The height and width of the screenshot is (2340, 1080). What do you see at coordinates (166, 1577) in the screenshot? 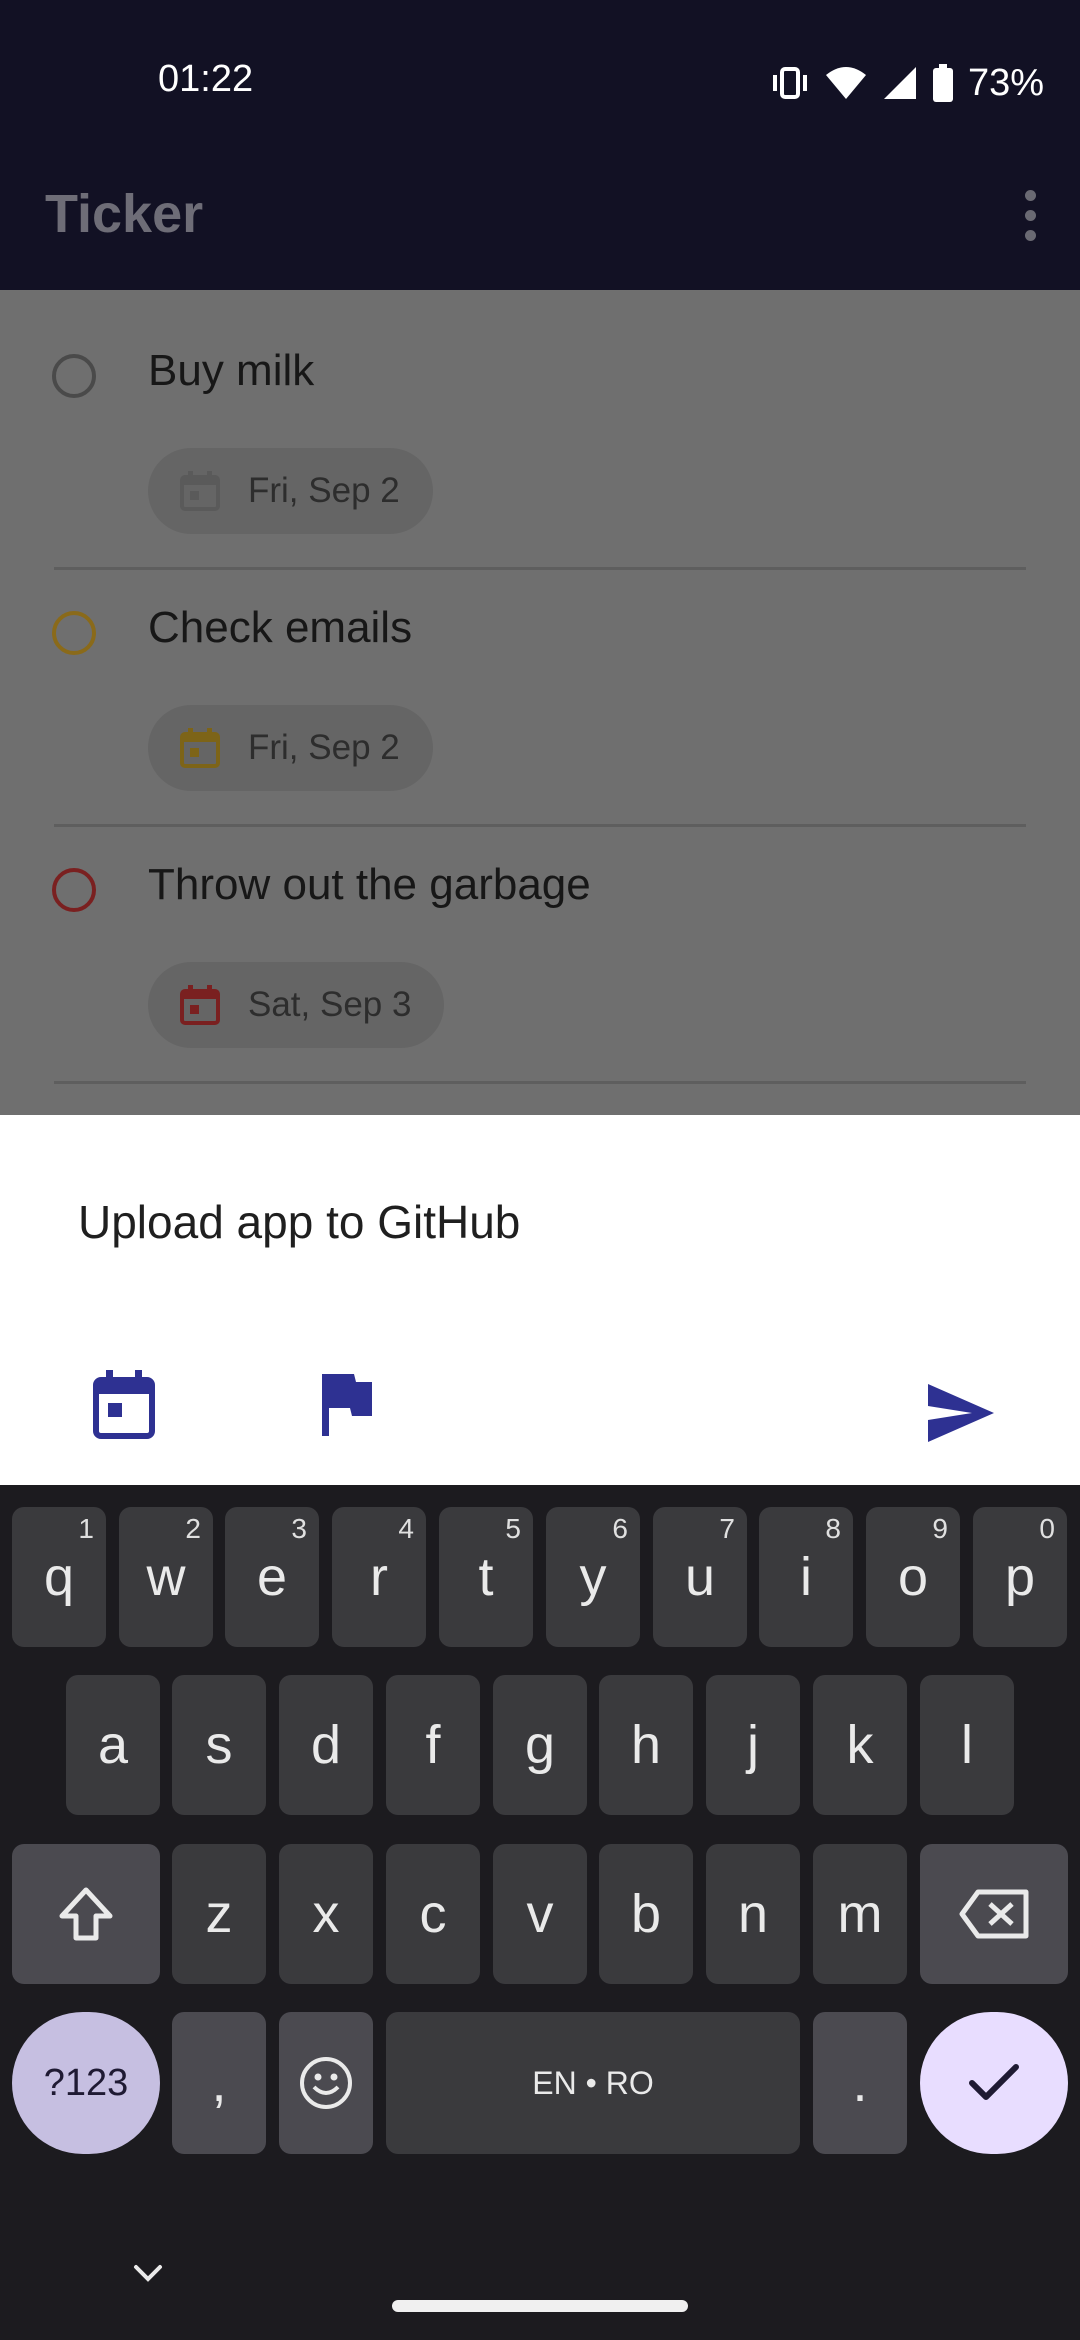
I see `key-w: w2` at bounding box center [166, 1577].